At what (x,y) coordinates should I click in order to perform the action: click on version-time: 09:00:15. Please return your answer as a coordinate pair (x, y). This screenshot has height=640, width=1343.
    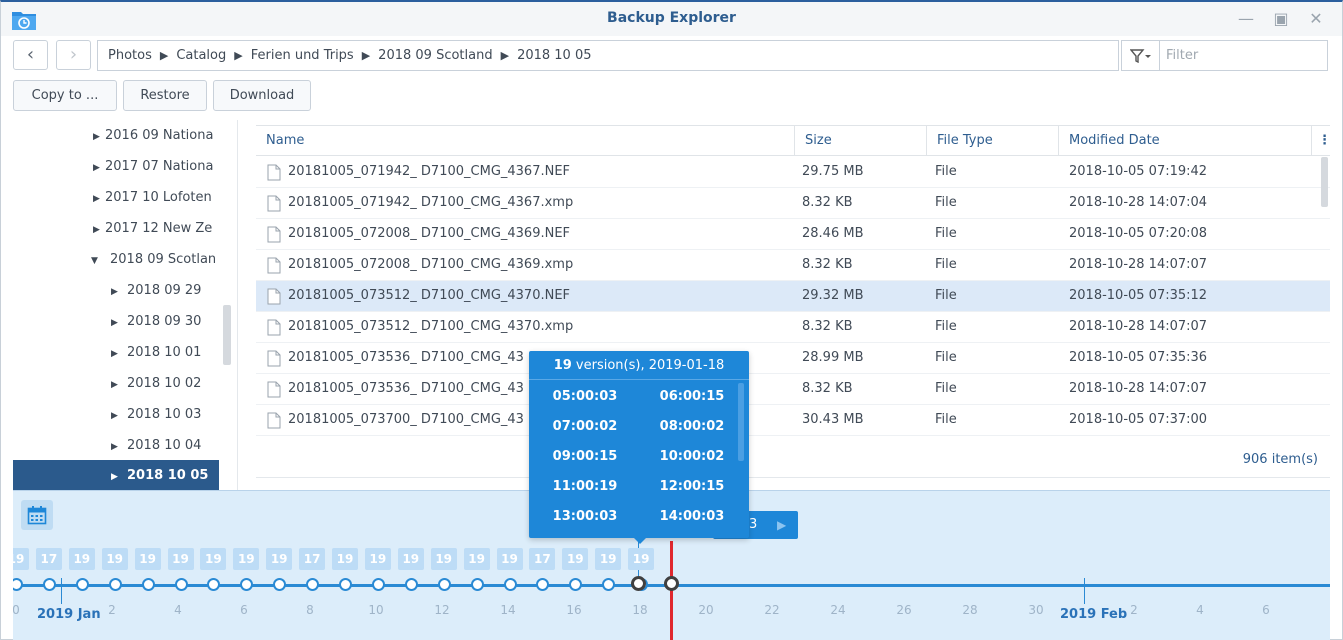
    Looking at the image, I should click on (585, 456).